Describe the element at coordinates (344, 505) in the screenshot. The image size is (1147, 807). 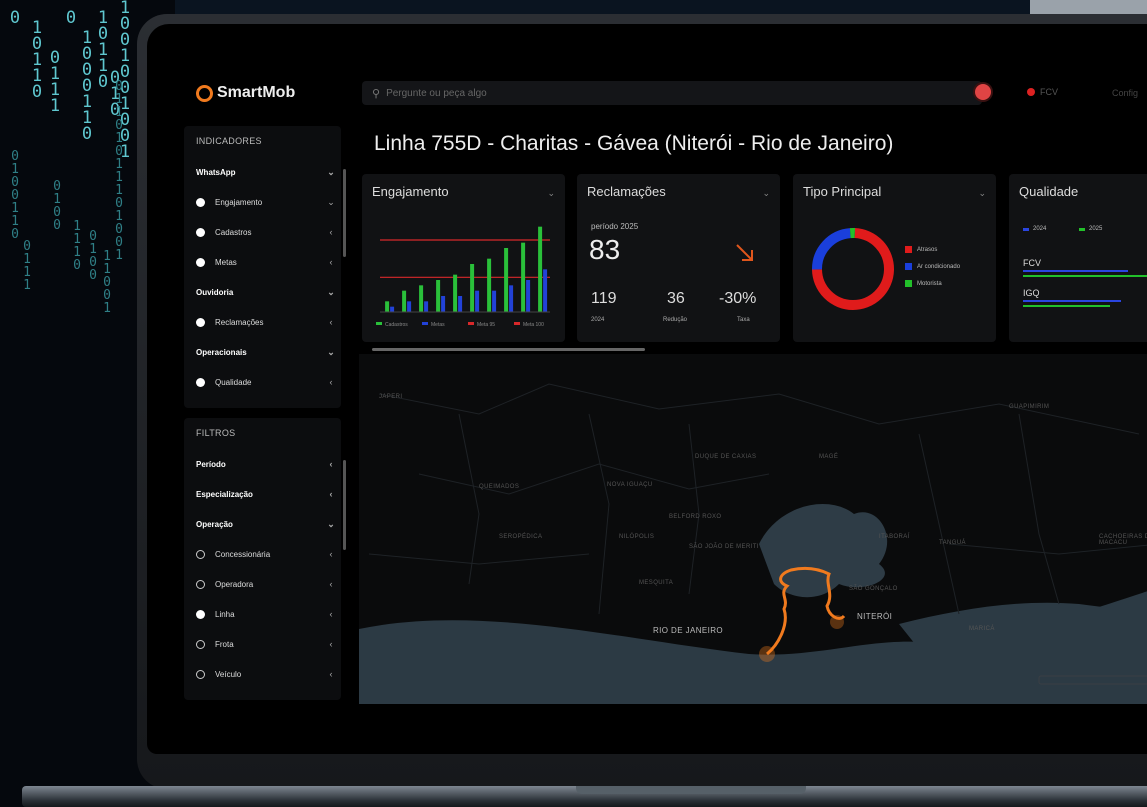
I see `filtros-scrollbar` at that location.